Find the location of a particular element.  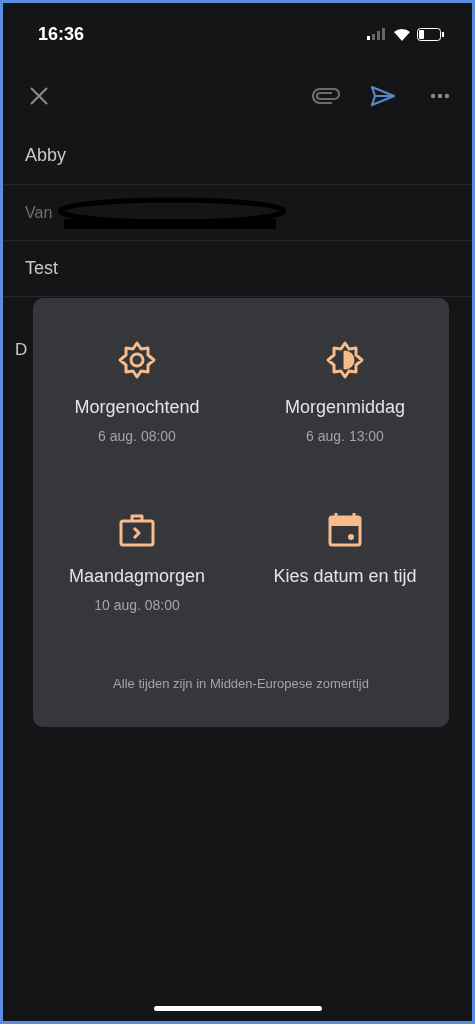

schedule-option: Morgenmiddag 6 aug. 13:00 is located at coordinates (345, 393).